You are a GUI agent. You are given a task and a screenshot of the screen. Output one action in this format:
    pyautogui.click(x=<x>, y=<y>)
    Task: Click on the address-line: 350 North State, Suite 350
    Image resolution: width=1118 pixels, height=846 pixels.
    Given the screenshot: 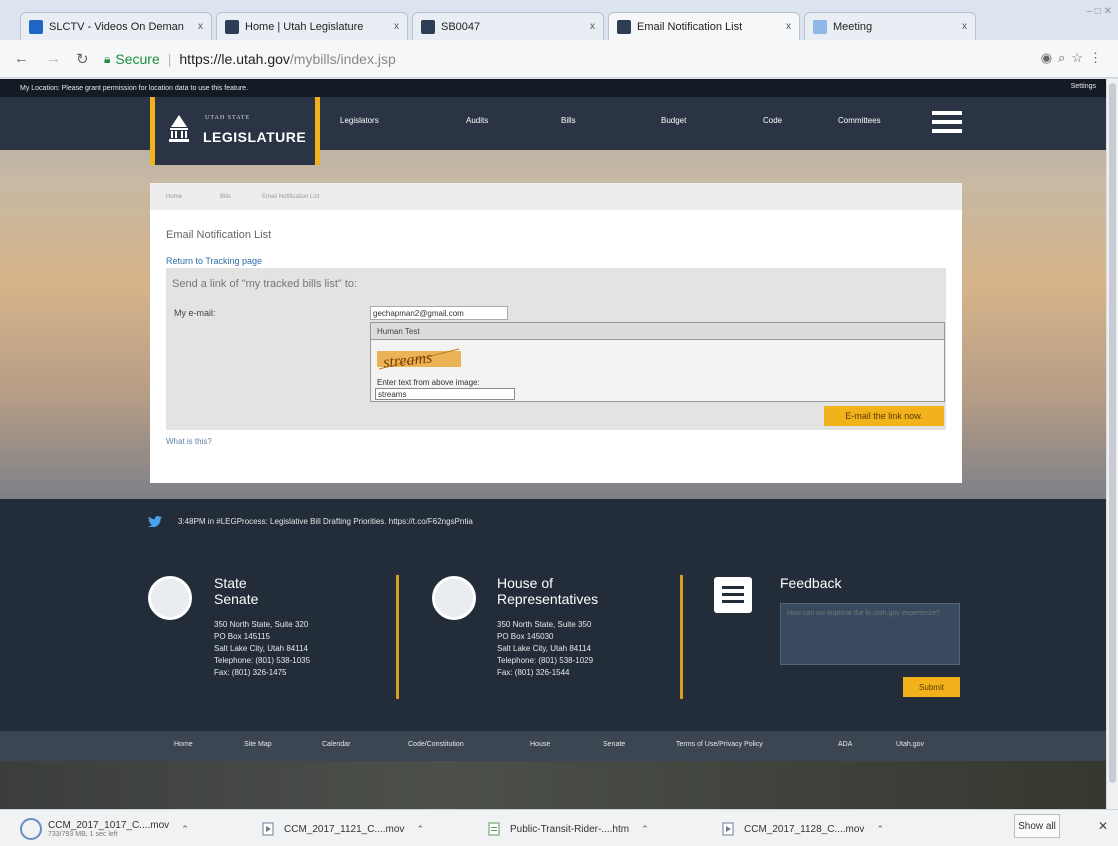 What is the action you would take?
    pyautogui.click(x=544, y=624)
    